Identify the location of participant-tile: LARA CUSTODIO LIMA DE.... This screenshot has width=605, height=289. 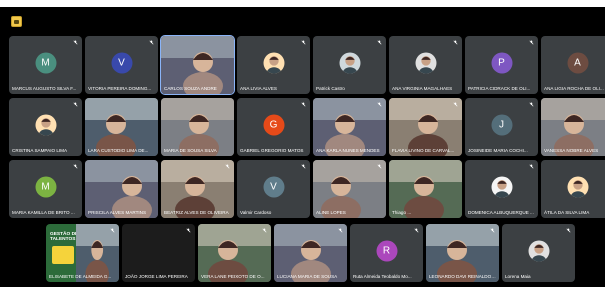
(121, 127).